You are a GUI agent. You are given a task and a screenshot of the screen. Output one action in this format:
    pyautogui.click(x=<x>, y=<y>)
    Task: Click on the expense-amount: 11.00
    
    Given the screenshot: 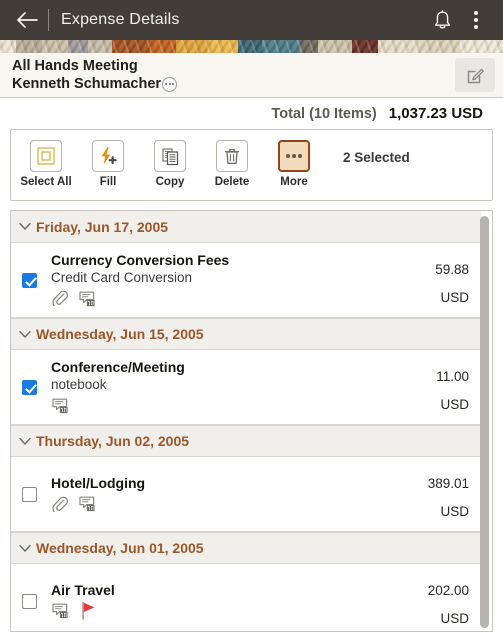 What is the action you would take?
    pyautogui.click(x=452, y=376)
    